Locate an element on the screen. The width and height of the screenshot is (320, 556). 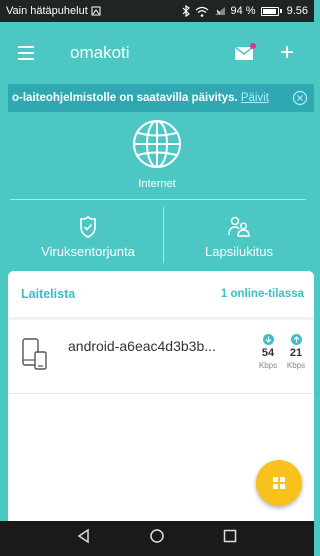
app-toolbar: omakoti + is located at coordinates (157, 53).